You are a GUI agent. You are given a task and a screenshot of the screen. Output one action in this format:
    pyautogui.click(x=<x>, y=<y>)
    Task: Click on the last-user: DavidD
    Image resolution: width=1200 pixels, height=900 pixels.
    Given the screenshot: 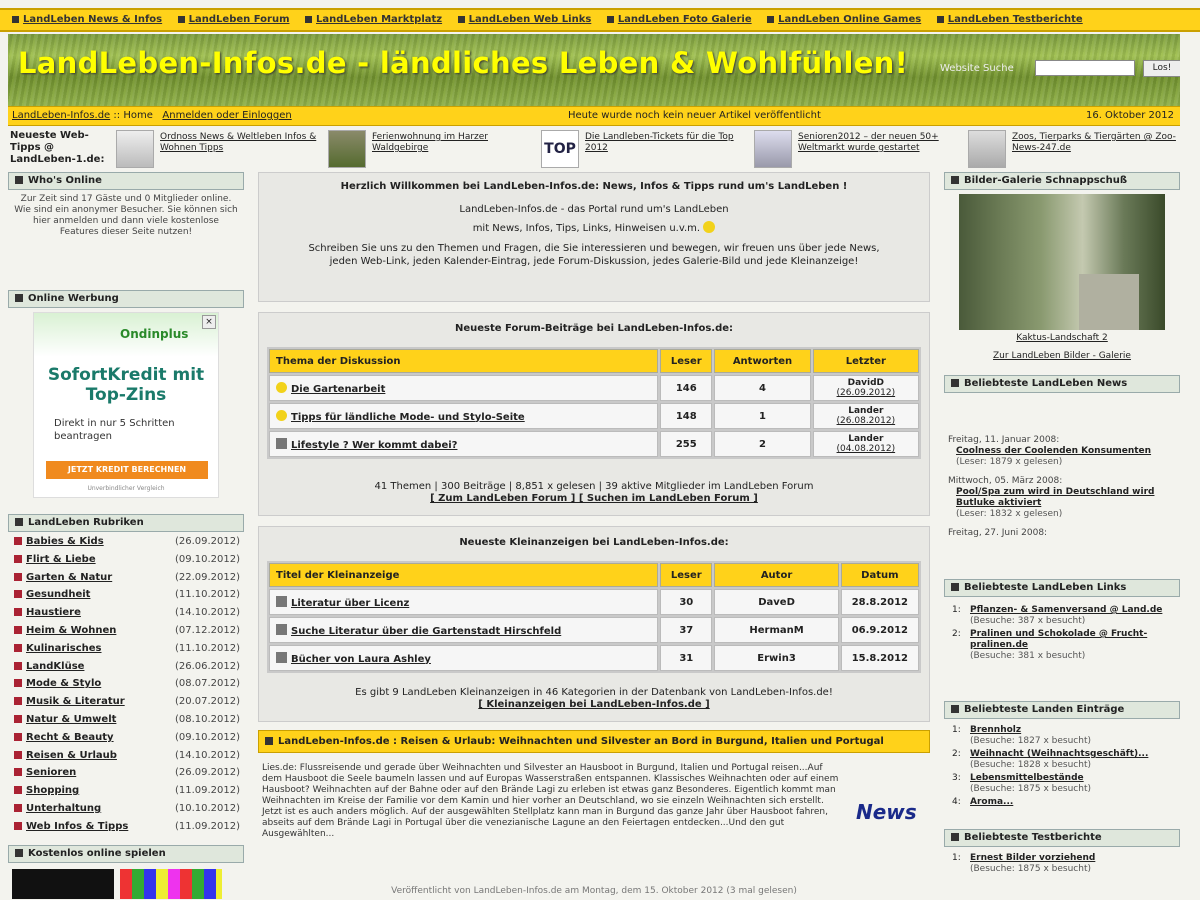 What is the action you would take?
    pyautogui.click(x=866, y=383)
    